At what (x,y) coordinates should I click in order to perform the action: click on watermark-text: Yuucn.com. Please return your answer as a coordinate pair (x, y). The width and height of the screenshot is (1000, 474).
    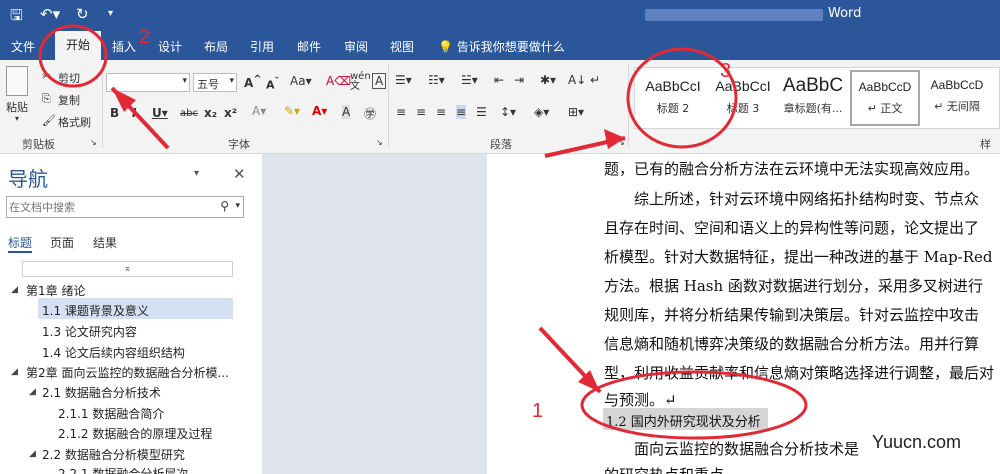
    Looking at the image, I should click on (917, 442).